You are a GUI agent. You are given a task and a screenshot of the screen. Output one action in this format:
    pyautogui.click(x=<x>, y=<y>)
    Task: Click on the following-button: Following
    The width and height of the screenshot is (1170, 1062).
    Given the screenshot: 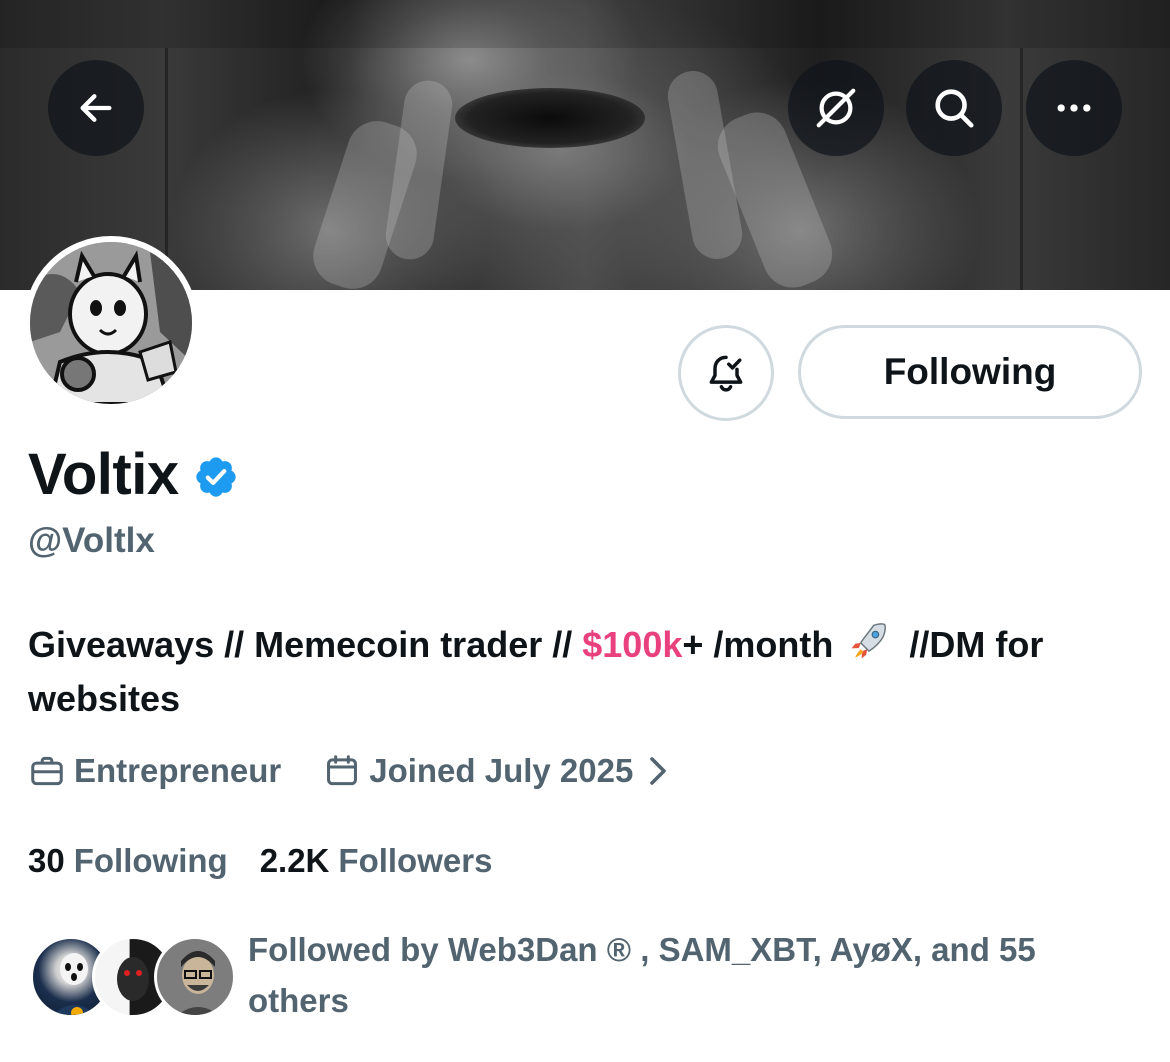 What is the action you would take?
    pyautogui.click(x=970, y=372)
    